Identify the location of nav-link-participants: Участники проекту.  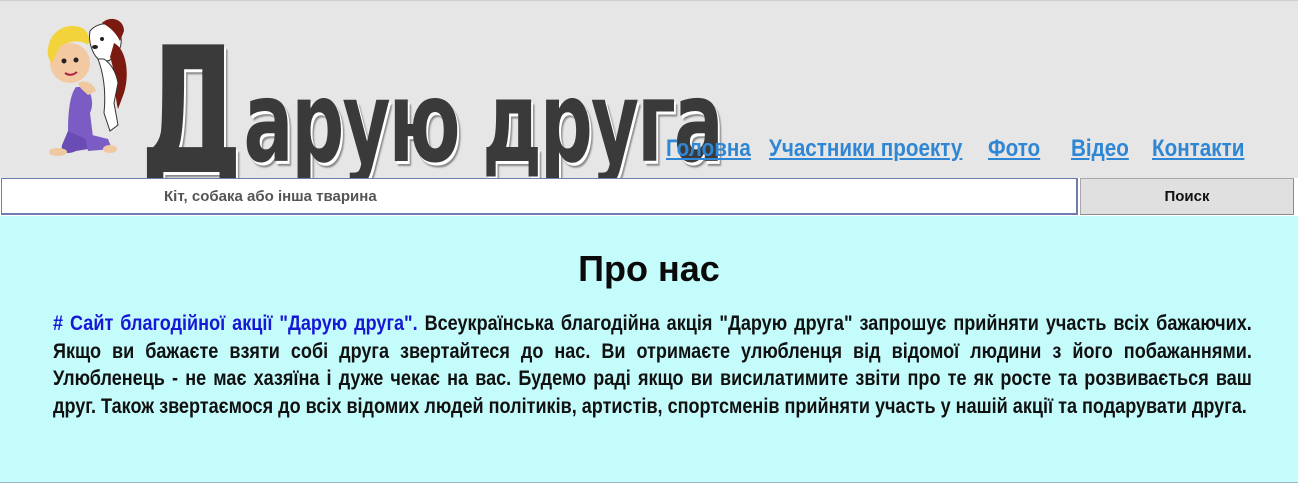
(865, 152).